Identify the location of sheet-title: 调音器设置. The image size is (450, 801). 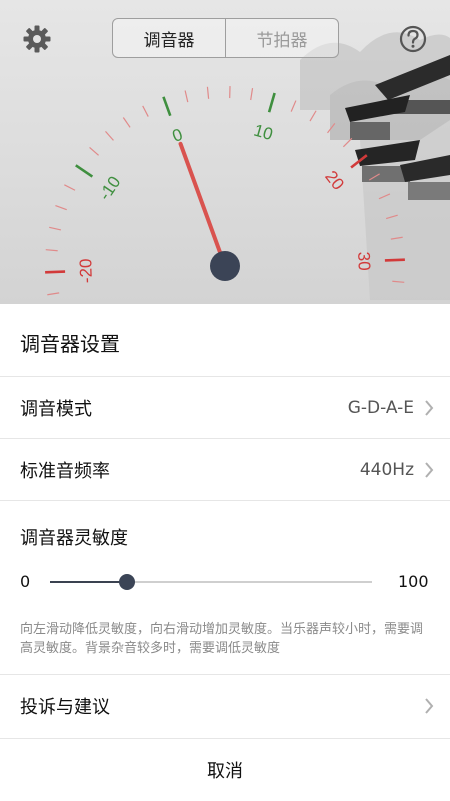
(70, 342).